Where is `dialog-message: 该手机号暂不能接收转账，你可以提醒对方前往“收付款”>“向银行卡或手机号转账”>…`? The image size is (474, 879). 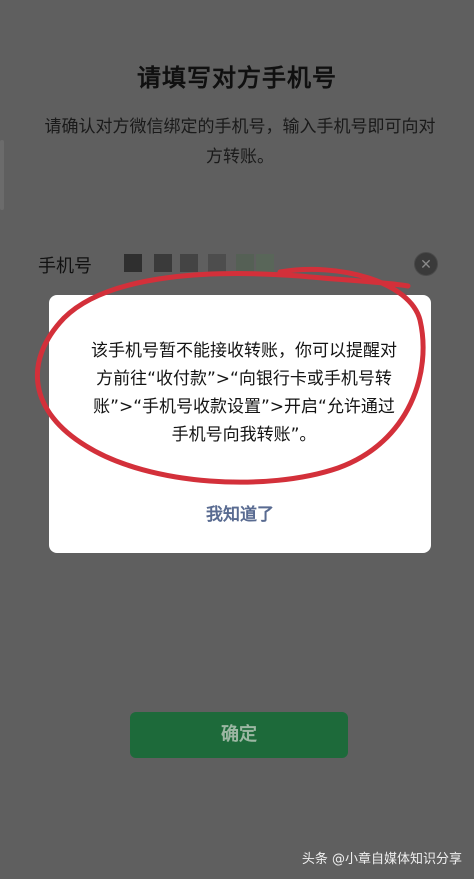
dialog-message: 该手机号暂不能接收转账，你可以提醒对方前往“收付款”>“向银行卡或手机号转账”>… is located at coordinates (244, 393).